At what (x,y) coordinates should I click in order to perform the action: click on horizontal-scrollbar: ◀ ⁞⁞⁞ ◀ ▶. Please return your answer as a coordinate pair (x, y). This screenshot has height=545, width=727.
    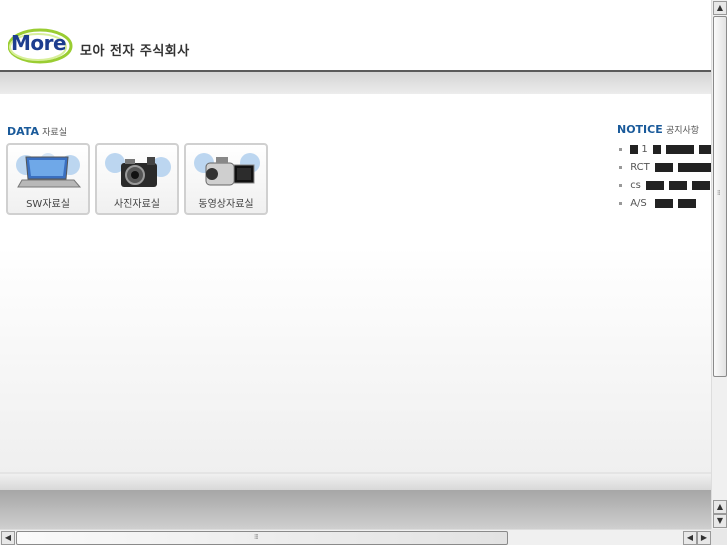
    Looking at the image, I should click on (355, 537).